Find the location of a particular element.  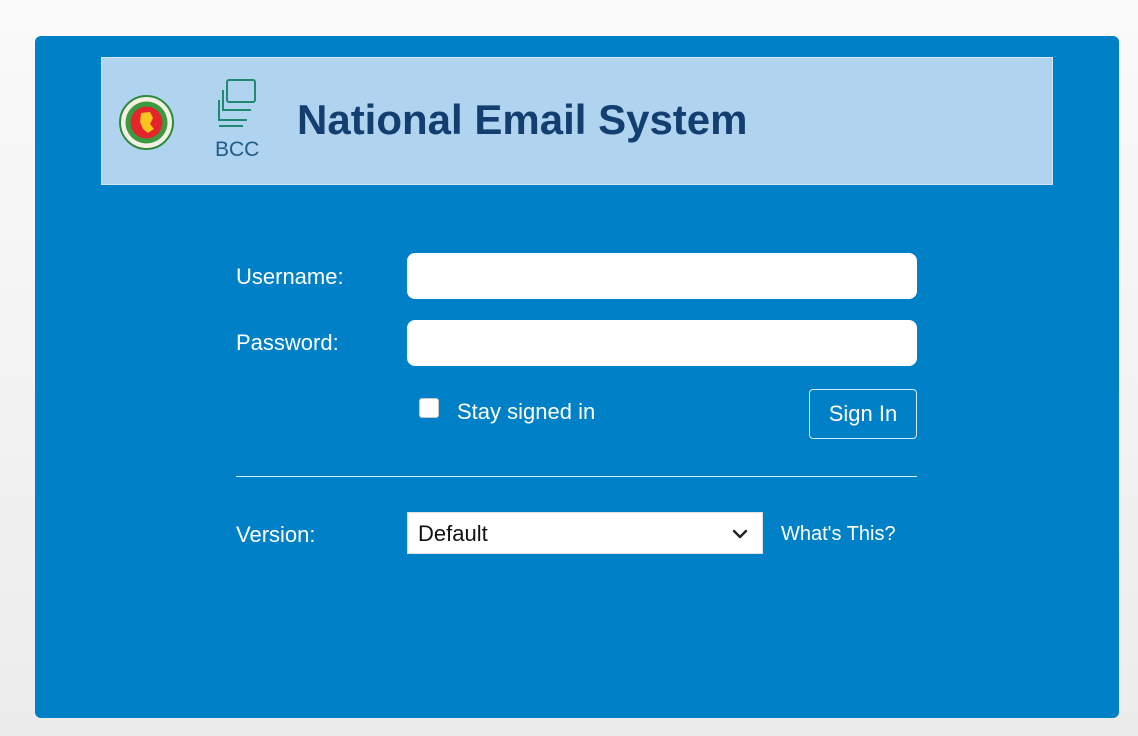

username-input is located at coordinates (662, 276).